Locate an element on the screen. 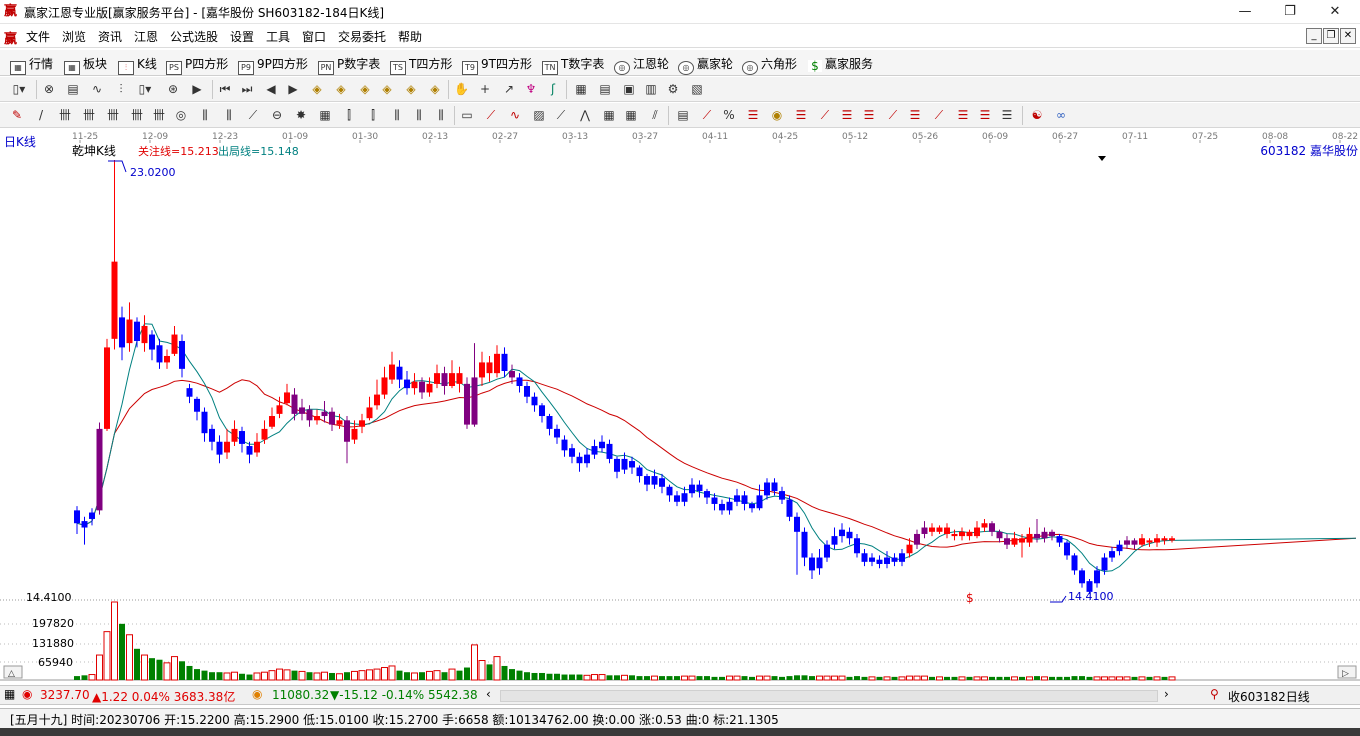 The height and width of the screenshot is (736, 1360). nav-quotes: ▦ 行情 is located at coordinates (31, 65).